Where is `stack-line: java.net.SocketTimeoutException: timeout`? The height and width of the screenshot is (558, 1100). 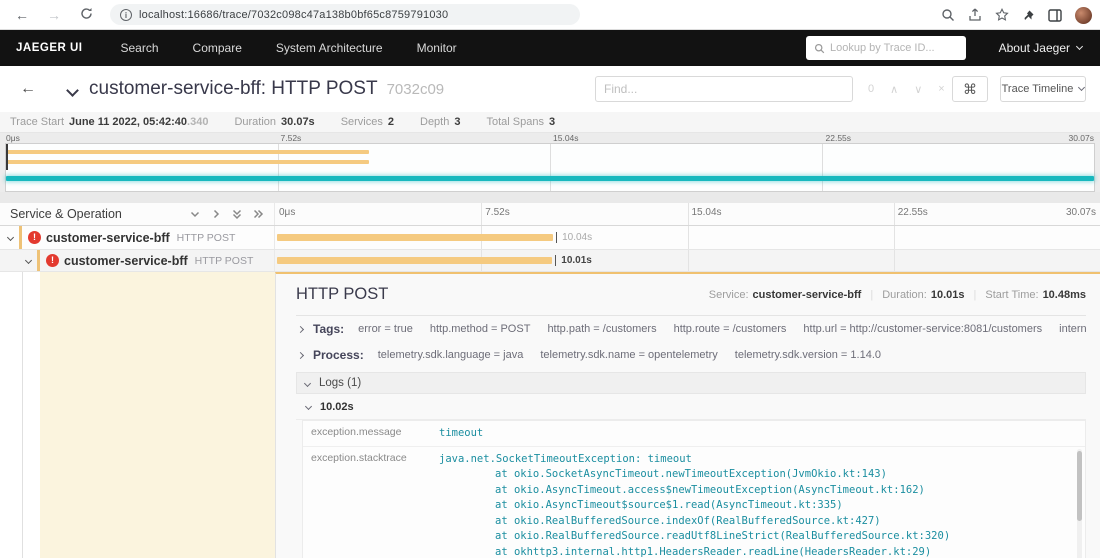
stack-line: java.net.SocketTimeoutException: timeout is located at coordinates (565, 458).